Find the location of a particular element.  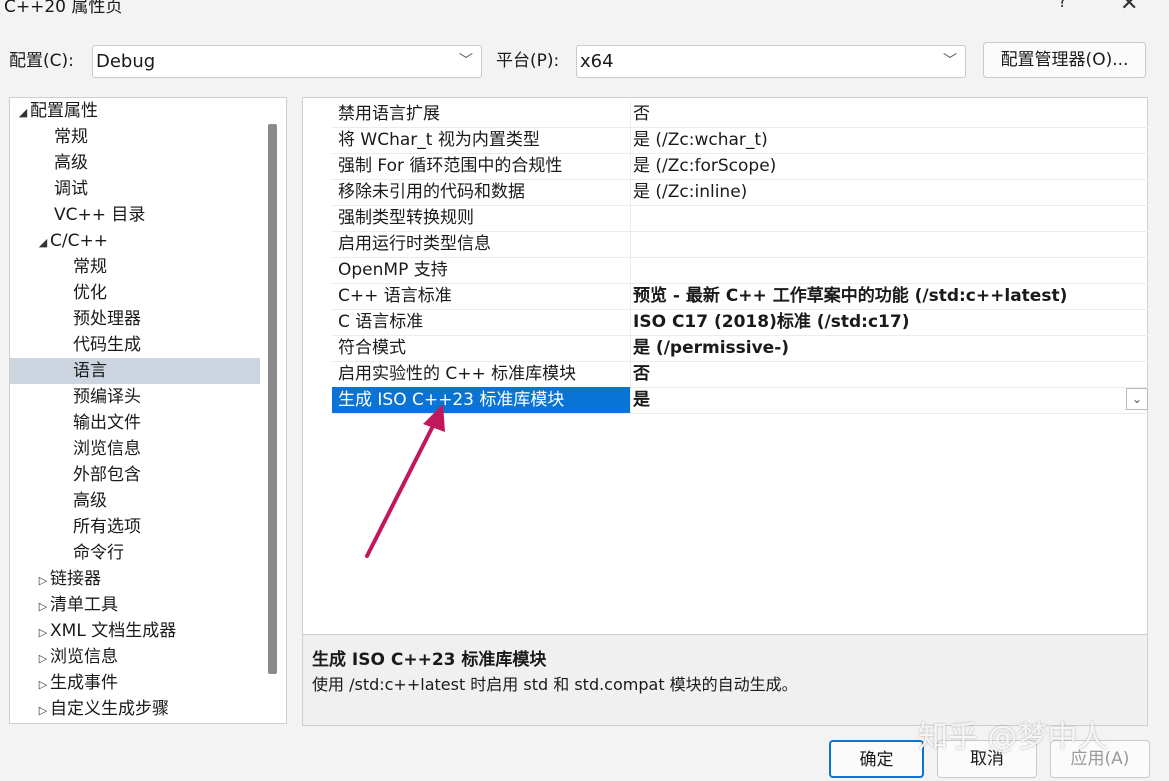

tree-item-custom-build-step: ▷ 自定义生成步骤 is located at coordinates (102, 709).